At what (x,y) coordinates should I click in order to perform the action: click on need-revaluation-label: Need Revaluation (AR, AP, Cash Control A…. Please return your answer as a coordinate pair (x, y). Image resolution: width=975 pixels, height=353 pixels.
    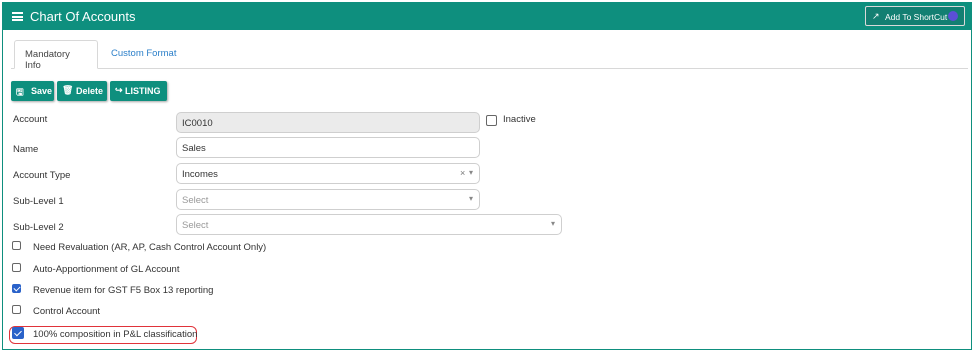
    Looking at the image, I should click on (150, 247).